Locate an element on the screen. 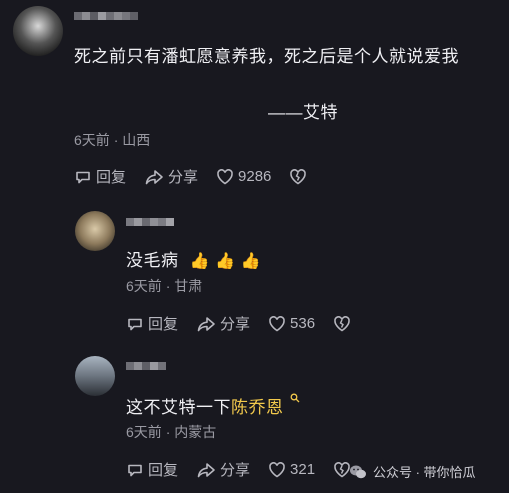 The width and height of the screenshot is (509, 493). reply-2-location: 内蒙古 is located at coordinates (195, 432).